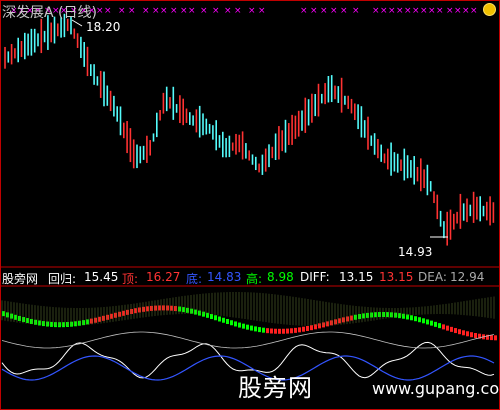  I want to click on top-label: 顶:, so click(130, 279).